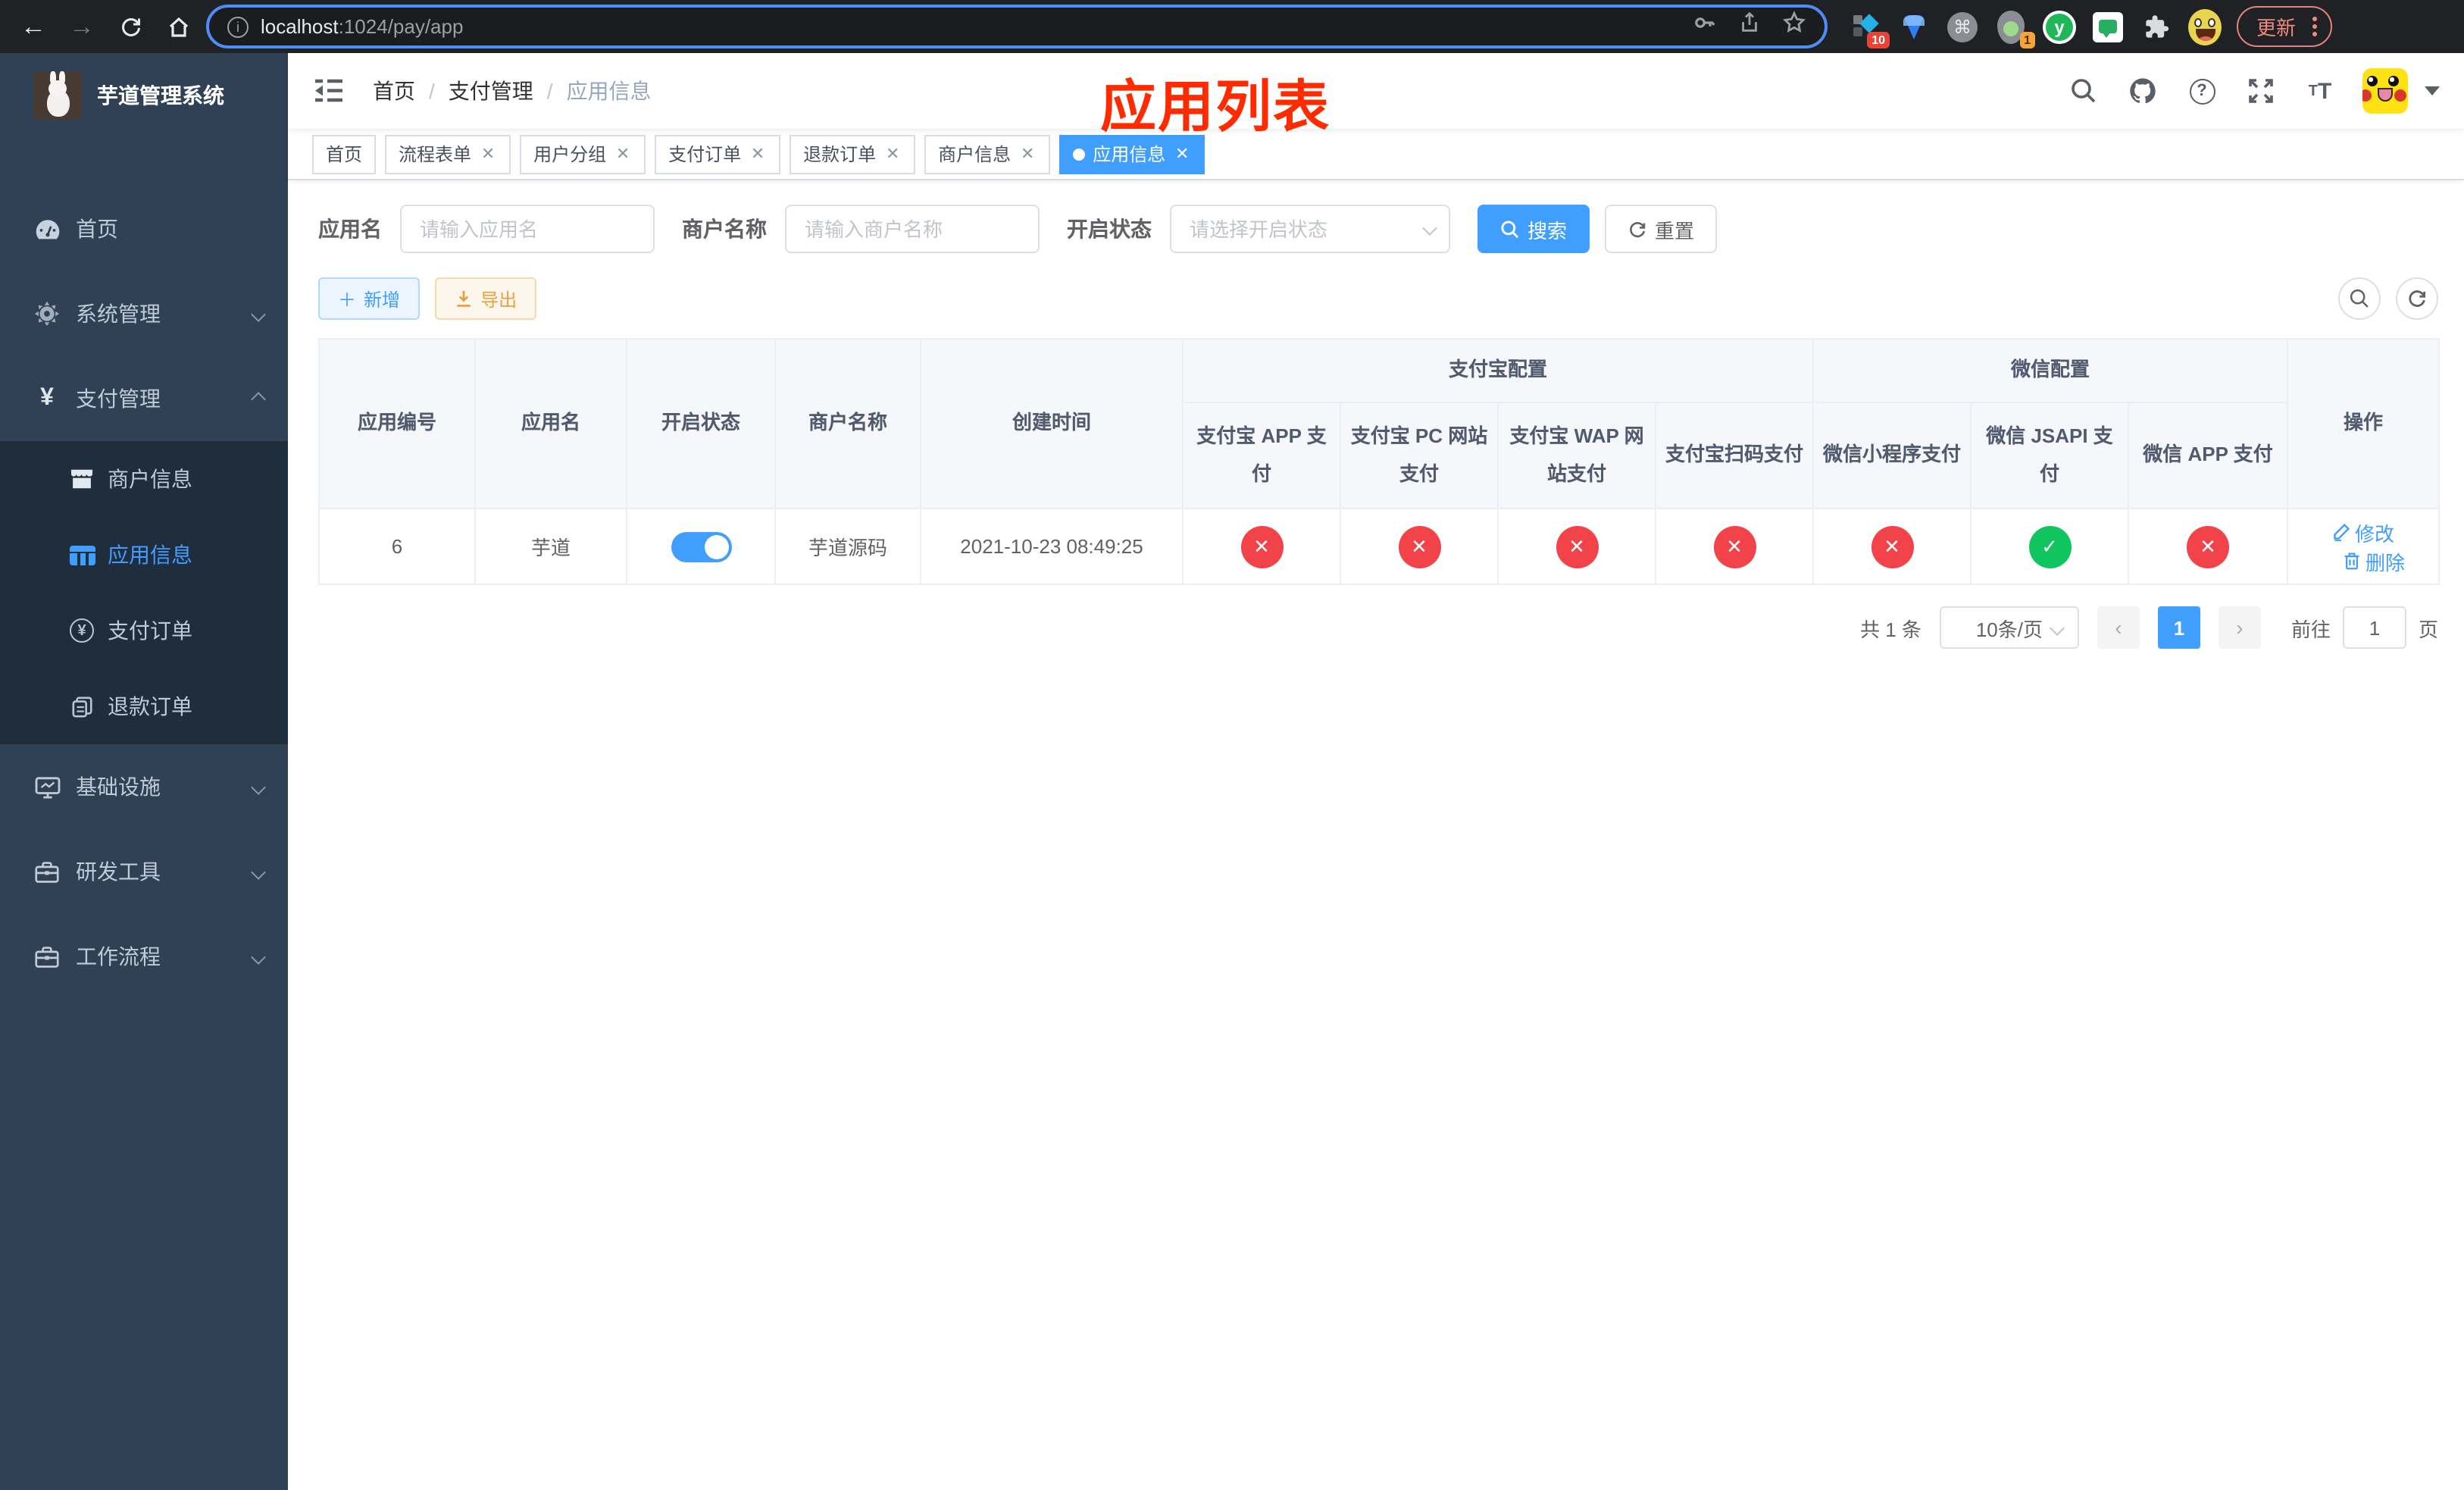  Describe the element at coordinates (81, 479) in the screenshot. I see `storefront-icon` at that location.